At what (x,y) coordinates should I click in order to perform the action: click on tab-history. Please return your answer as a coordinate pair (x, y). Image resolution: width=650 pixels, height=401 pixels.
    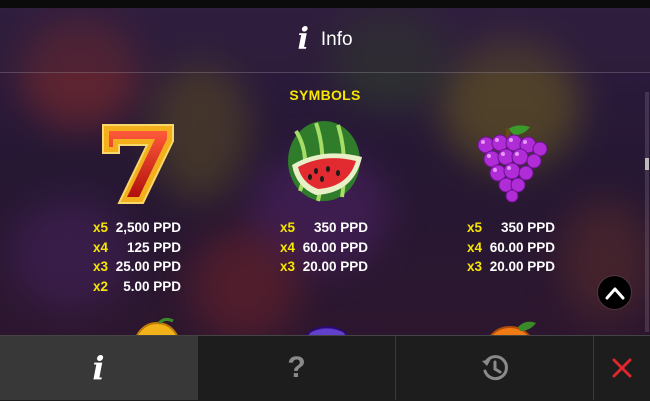
    Looking at the image, I should click on (495, 368).